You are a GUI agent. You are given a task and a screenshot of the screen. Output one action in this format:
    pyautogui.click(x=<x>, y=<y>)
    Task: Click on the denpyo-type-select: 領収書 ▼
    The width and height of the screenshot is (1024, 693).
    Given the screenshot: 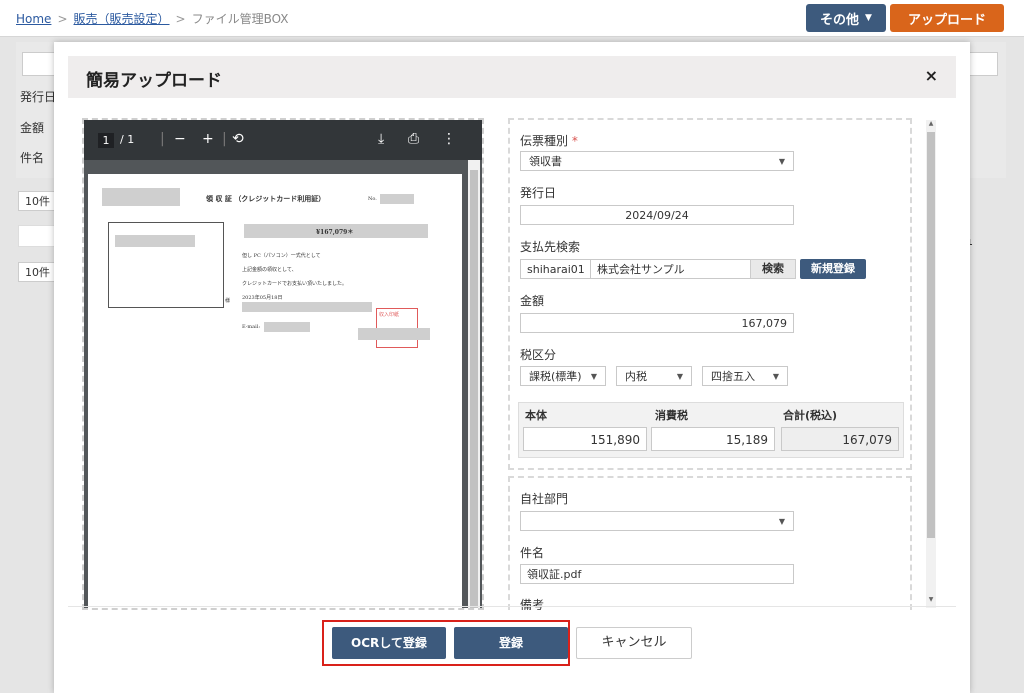 What is the action you would take?
    pyautogui.click(x=657, y=161)
    